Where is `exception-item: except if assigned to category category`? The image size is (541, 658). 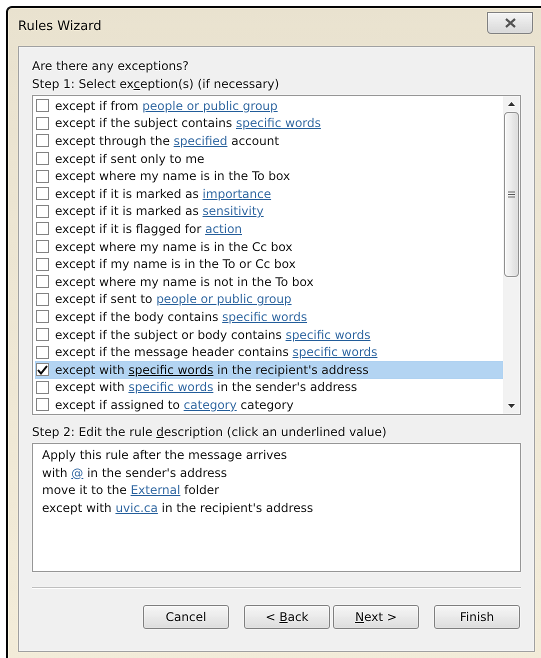
exception-item: except if assigned to category category is located at coordinates (269, 405).